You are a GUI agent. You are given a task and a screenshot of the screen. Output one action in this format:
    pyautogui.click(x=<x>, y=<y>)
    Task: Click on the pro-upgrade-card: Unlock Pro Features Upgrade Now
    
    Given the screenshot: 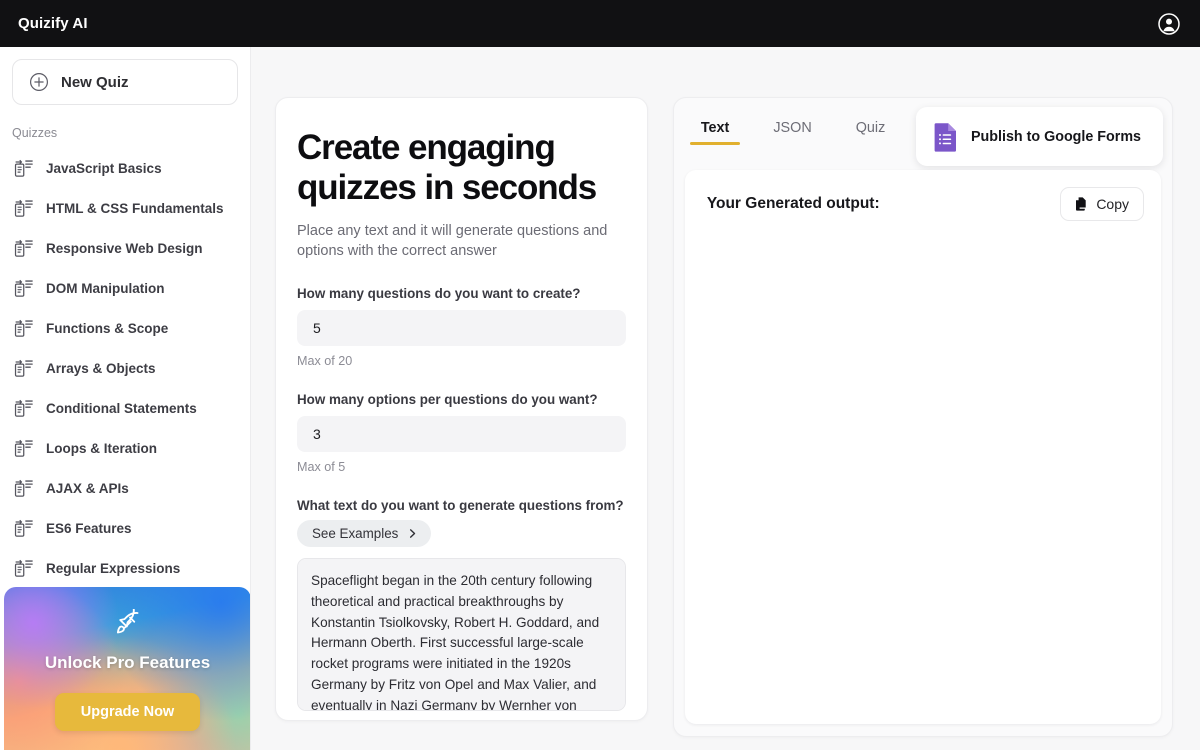 What is the action you would take?
    pyautogui.click(x=127, y=668)
    